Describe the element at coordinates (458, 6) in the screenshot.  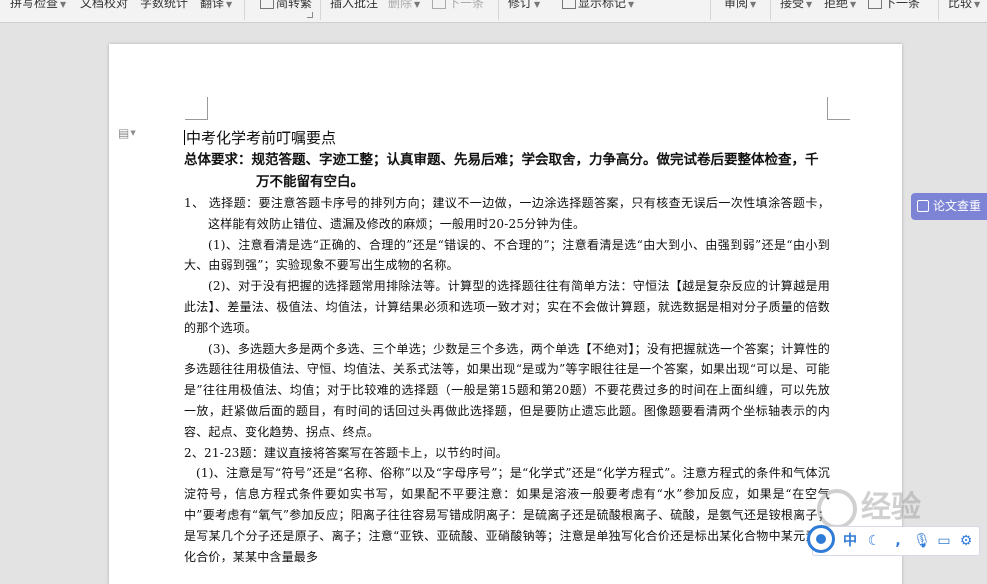
I see `next-comment-button: 下一条` at that location.